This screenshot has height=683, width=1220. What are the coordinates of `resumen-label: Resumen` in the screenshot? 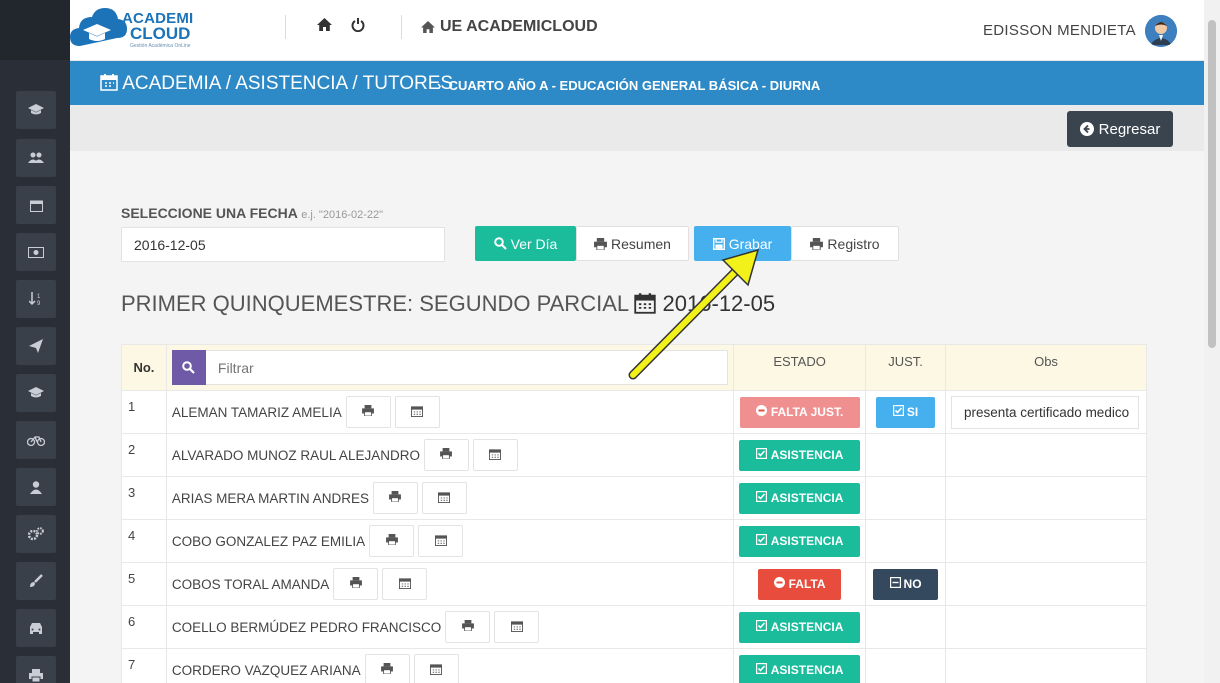 It's located at (641, 243).